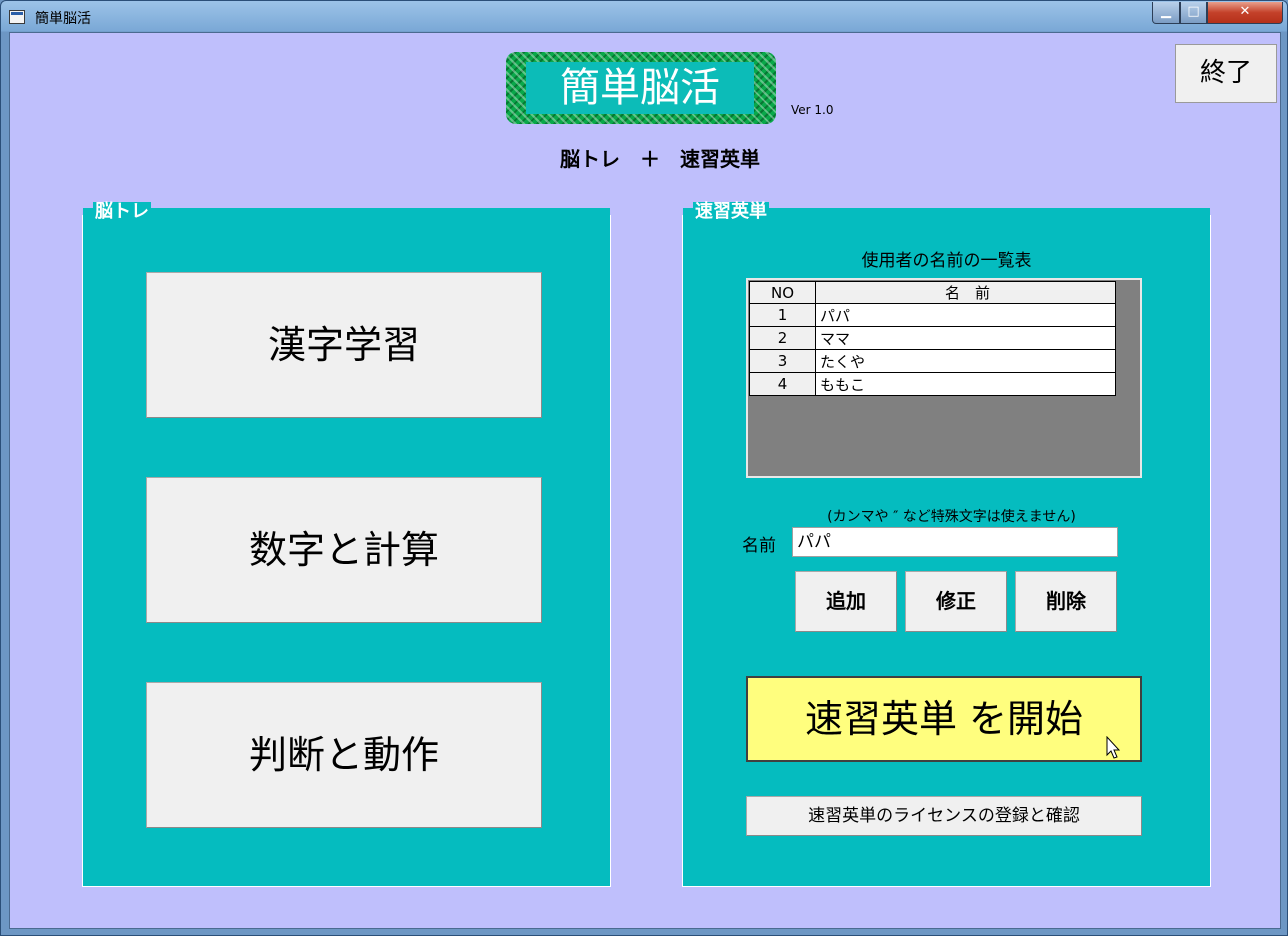 The width and height of the screenshot is (1288, 936). I want to click on logo-text: 簡単脳活, so click(640, 88).